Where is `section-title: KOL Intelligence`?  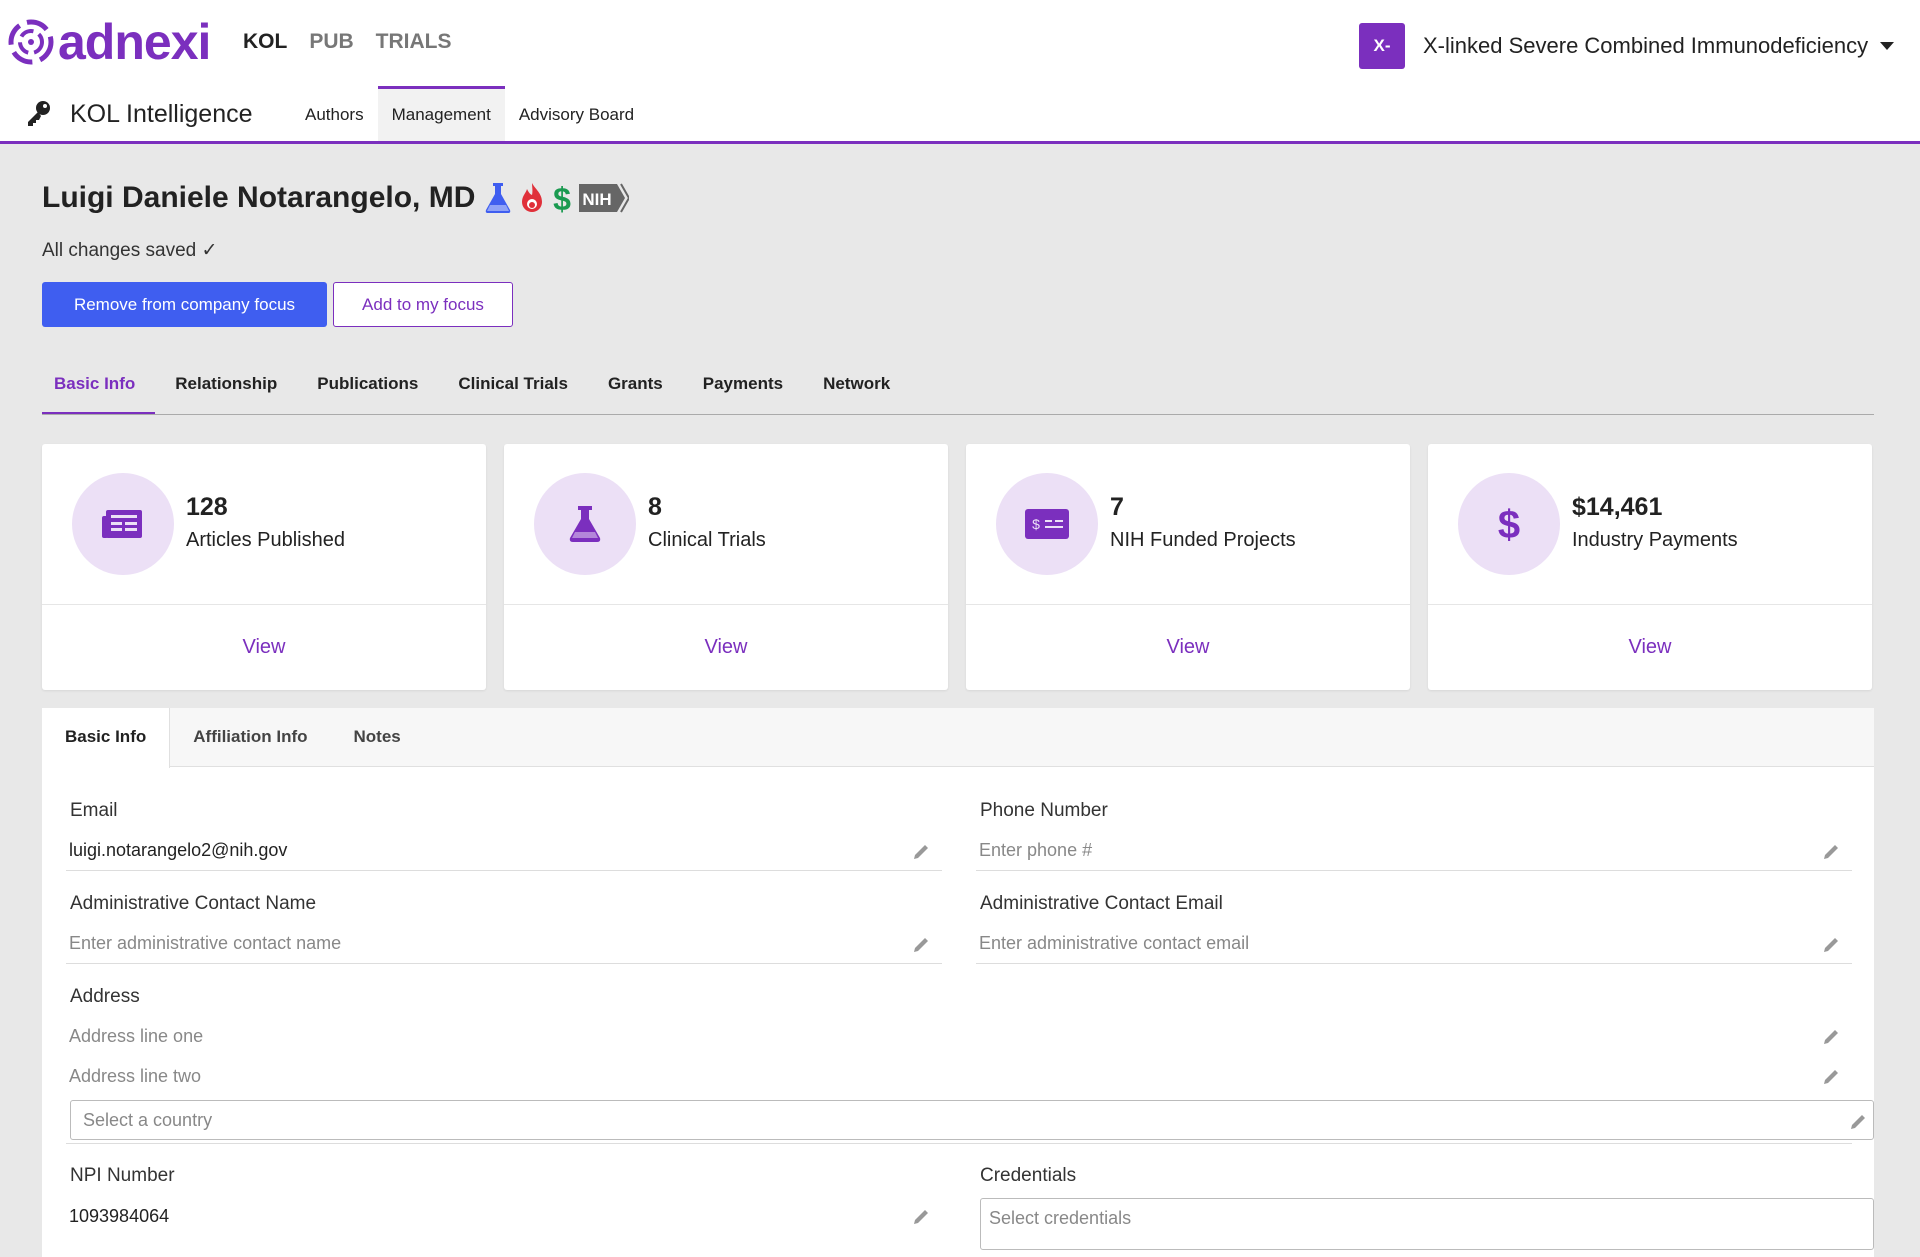
section-title: KOL Intelligence is located at coordinates (161, 114).